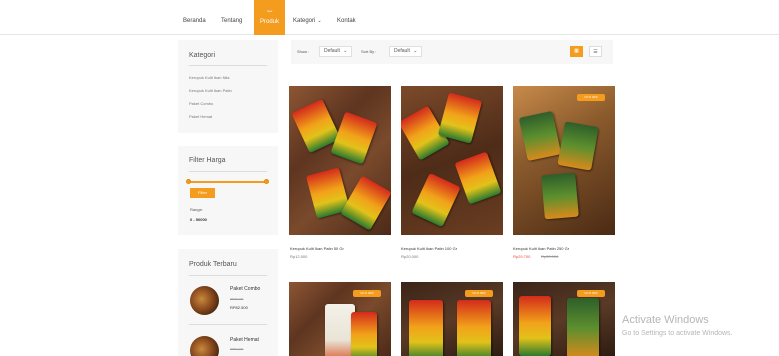  Describe the element at coordinates (239, 307) in the screenshot. I see `recent-product-price: RP82.500` at that location.